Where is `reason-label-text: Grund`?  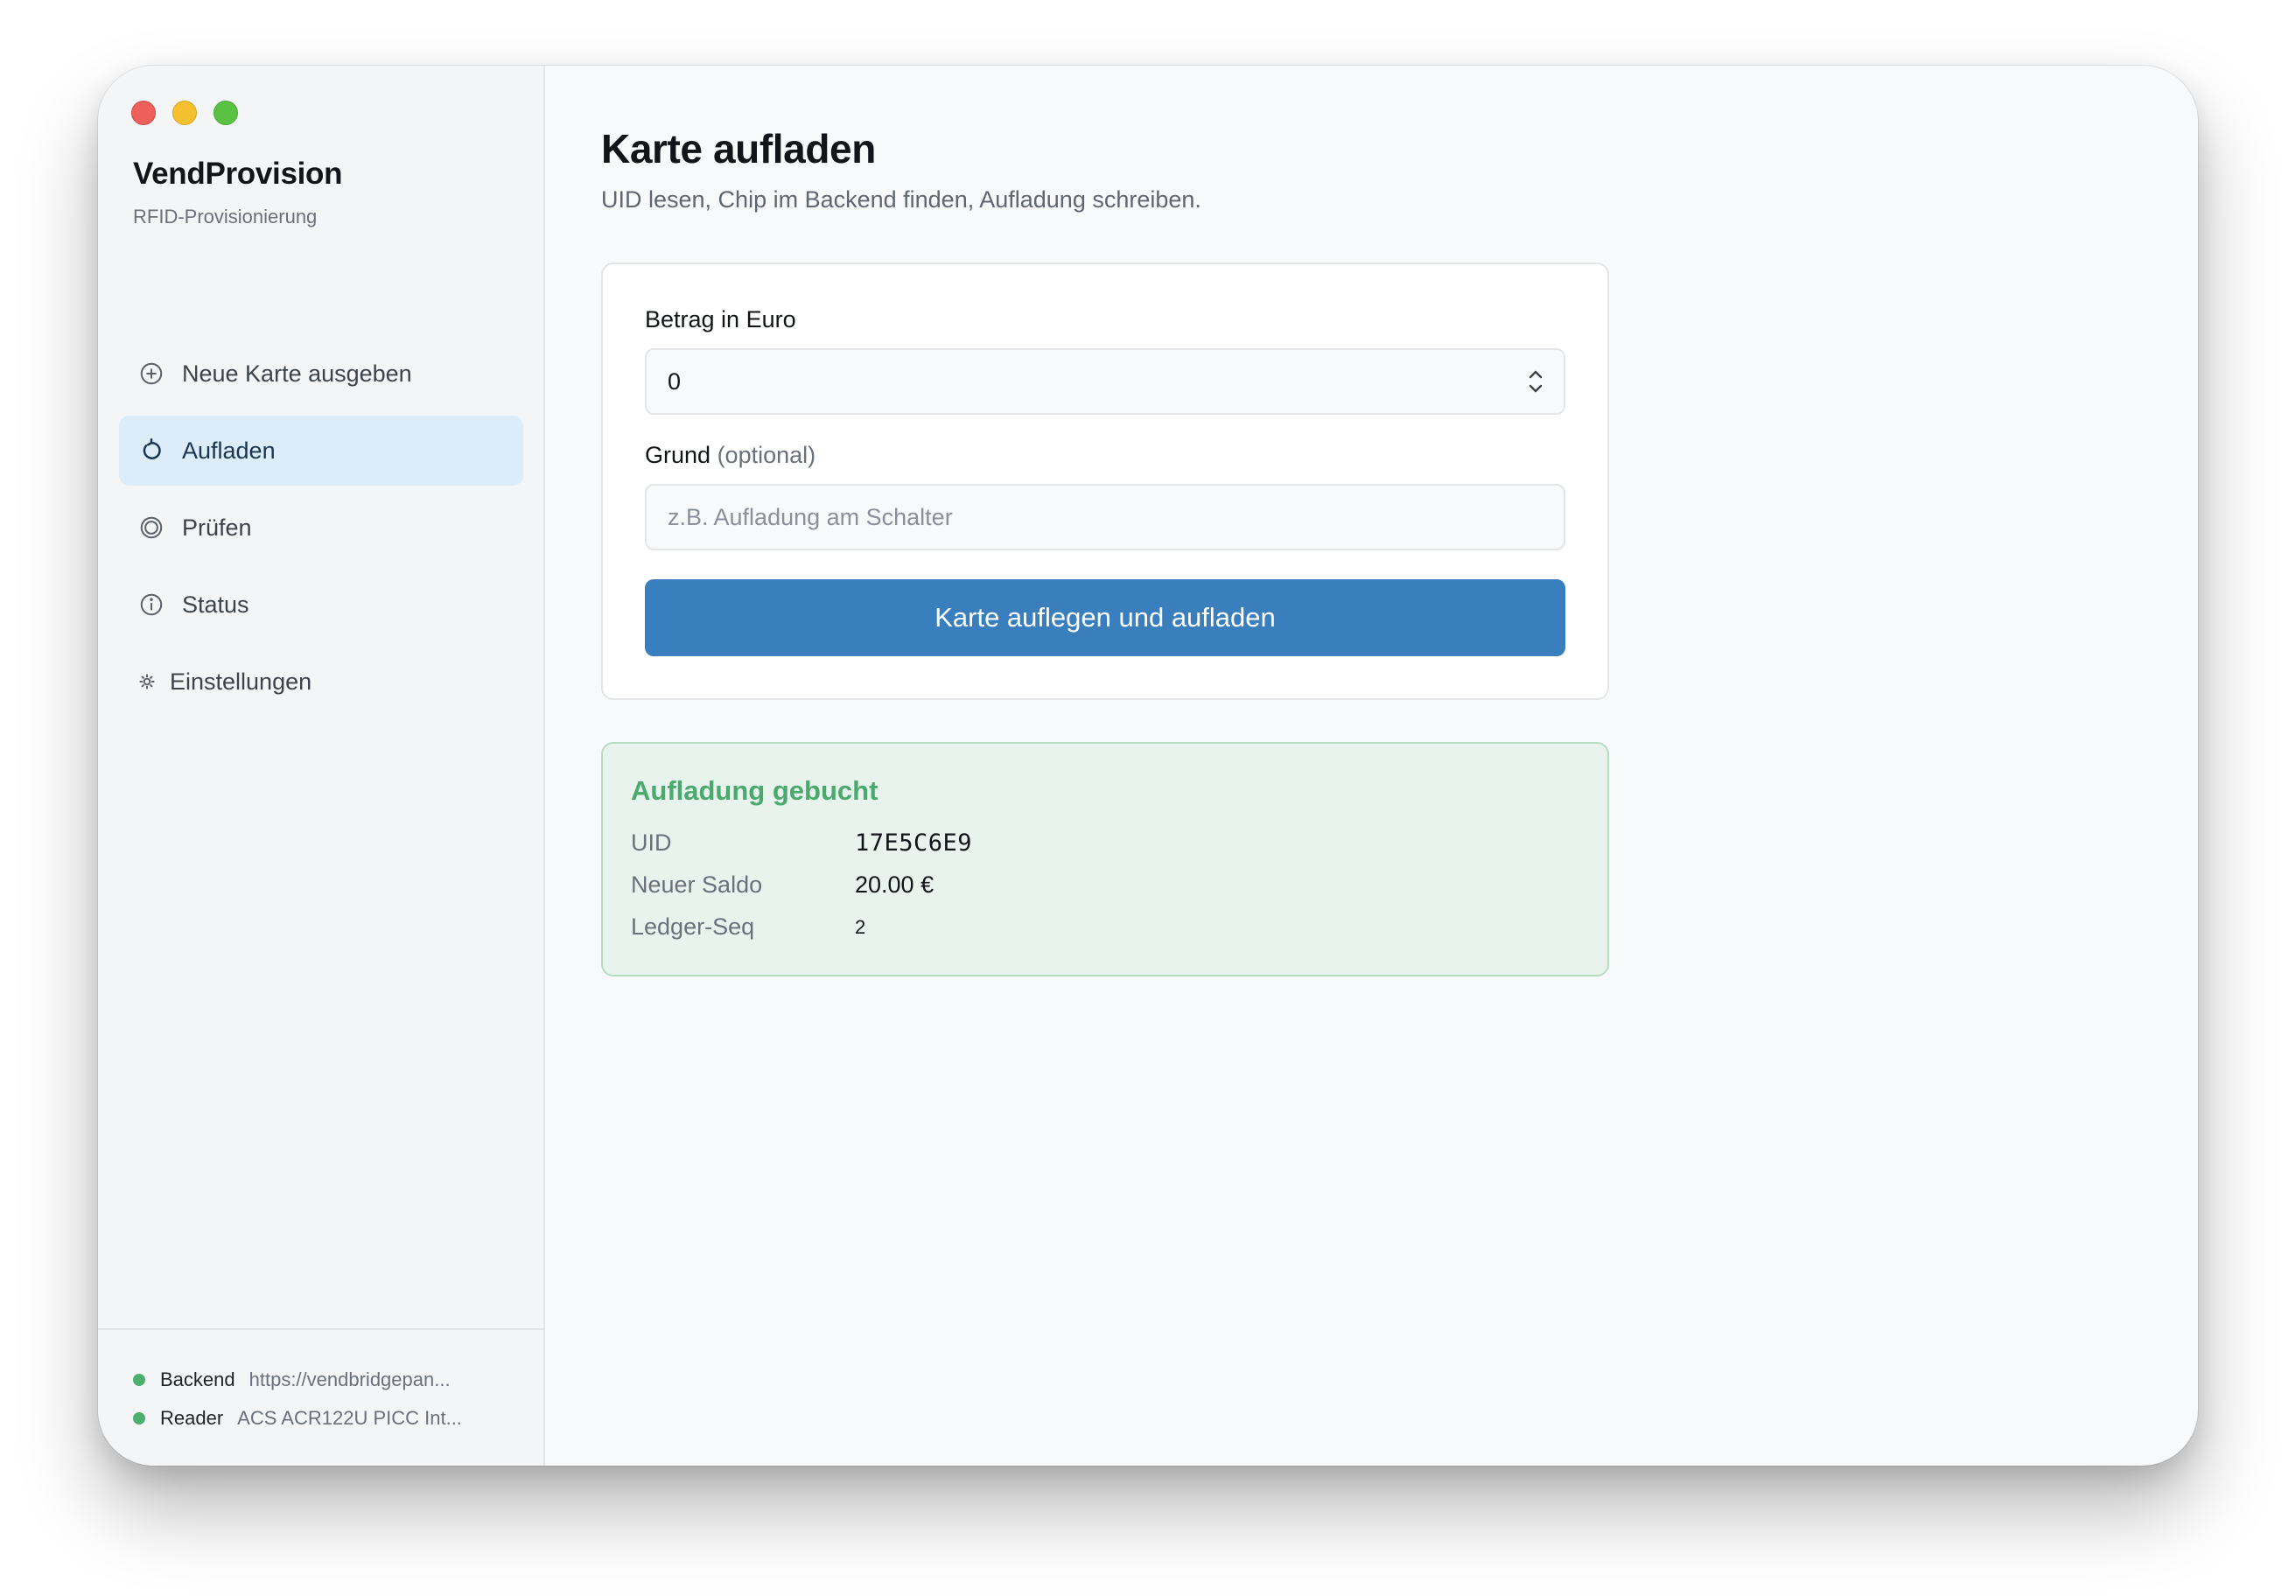
reason-label-text: Grund is located at coordinates (678, 455).